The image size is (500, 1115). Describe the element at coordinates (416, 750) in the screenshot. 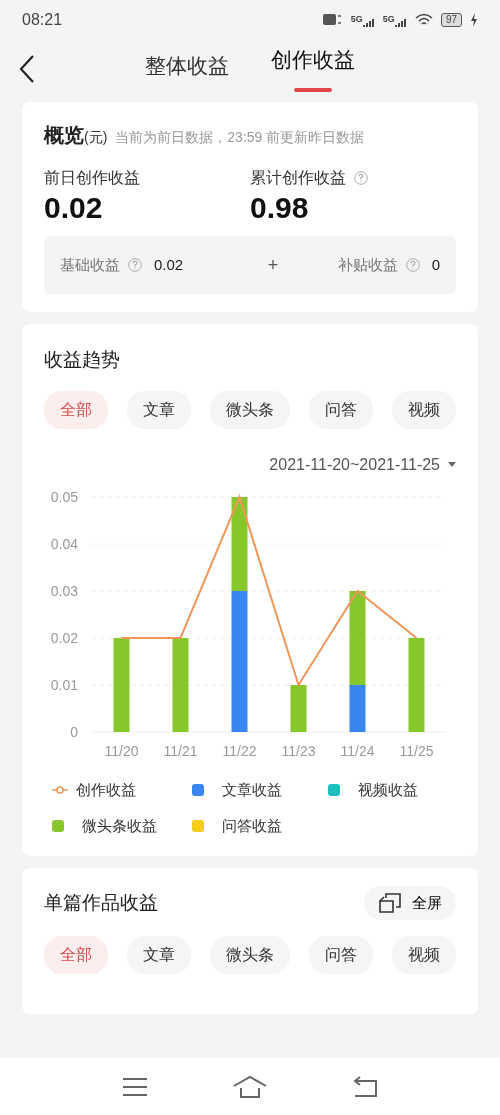

I see `axis-tick-label: 11/25` at that location.